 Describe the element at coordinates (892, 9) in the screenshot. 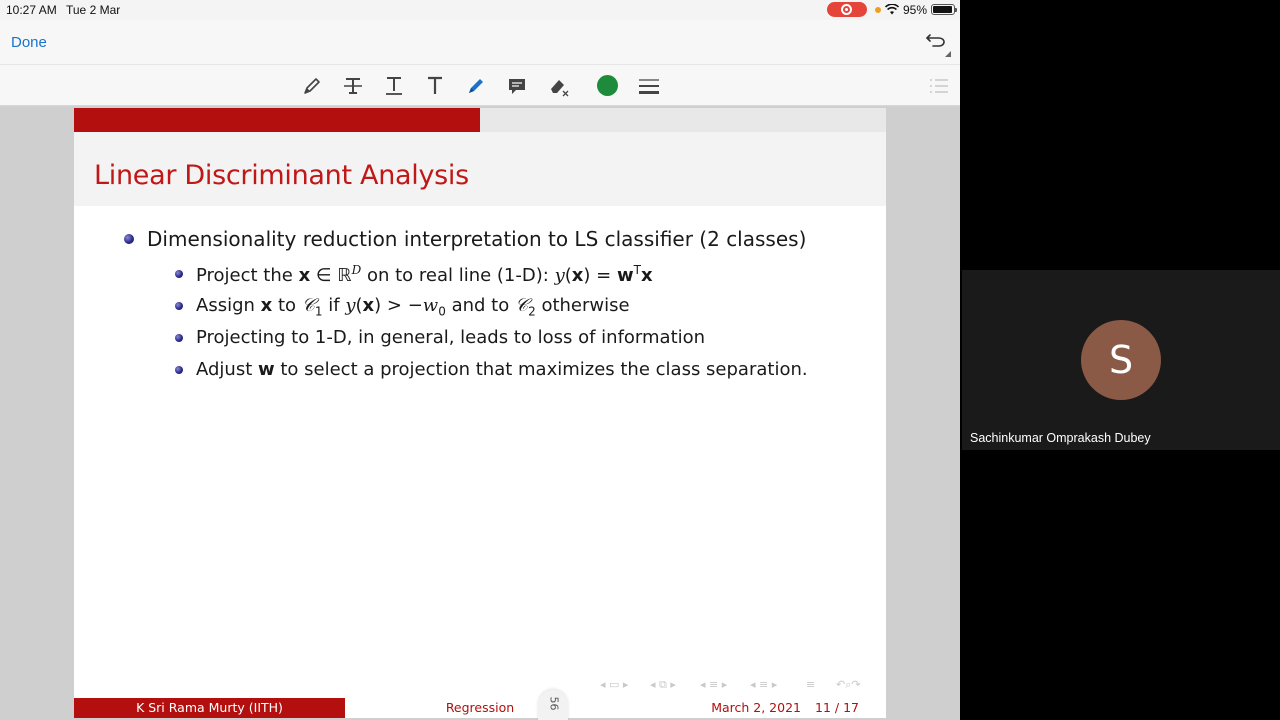

I see `wifi-icon` at that location.